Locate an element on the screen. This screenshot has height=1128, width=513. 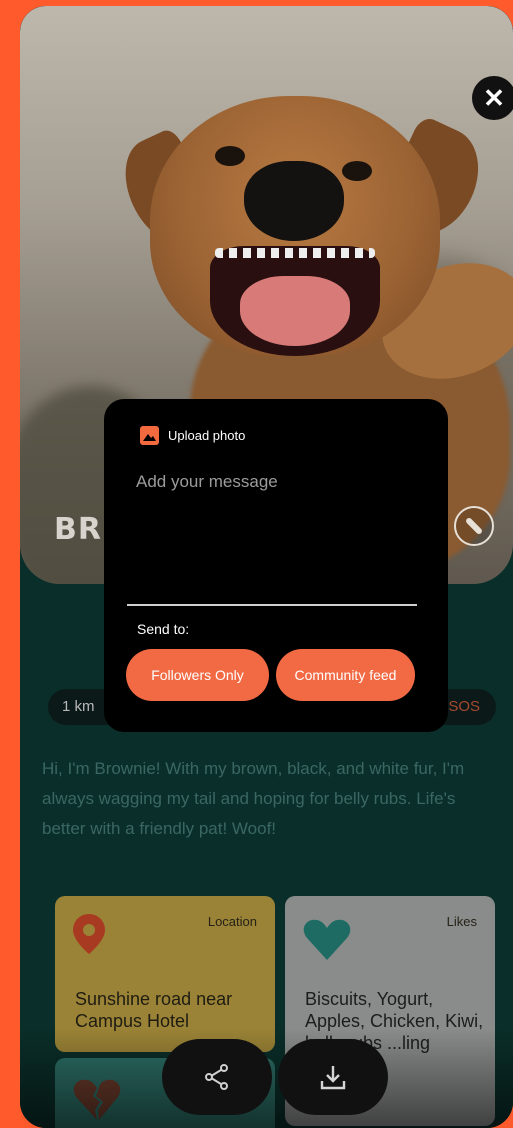
likes-label: Likes is located at coordinates (461, 921).